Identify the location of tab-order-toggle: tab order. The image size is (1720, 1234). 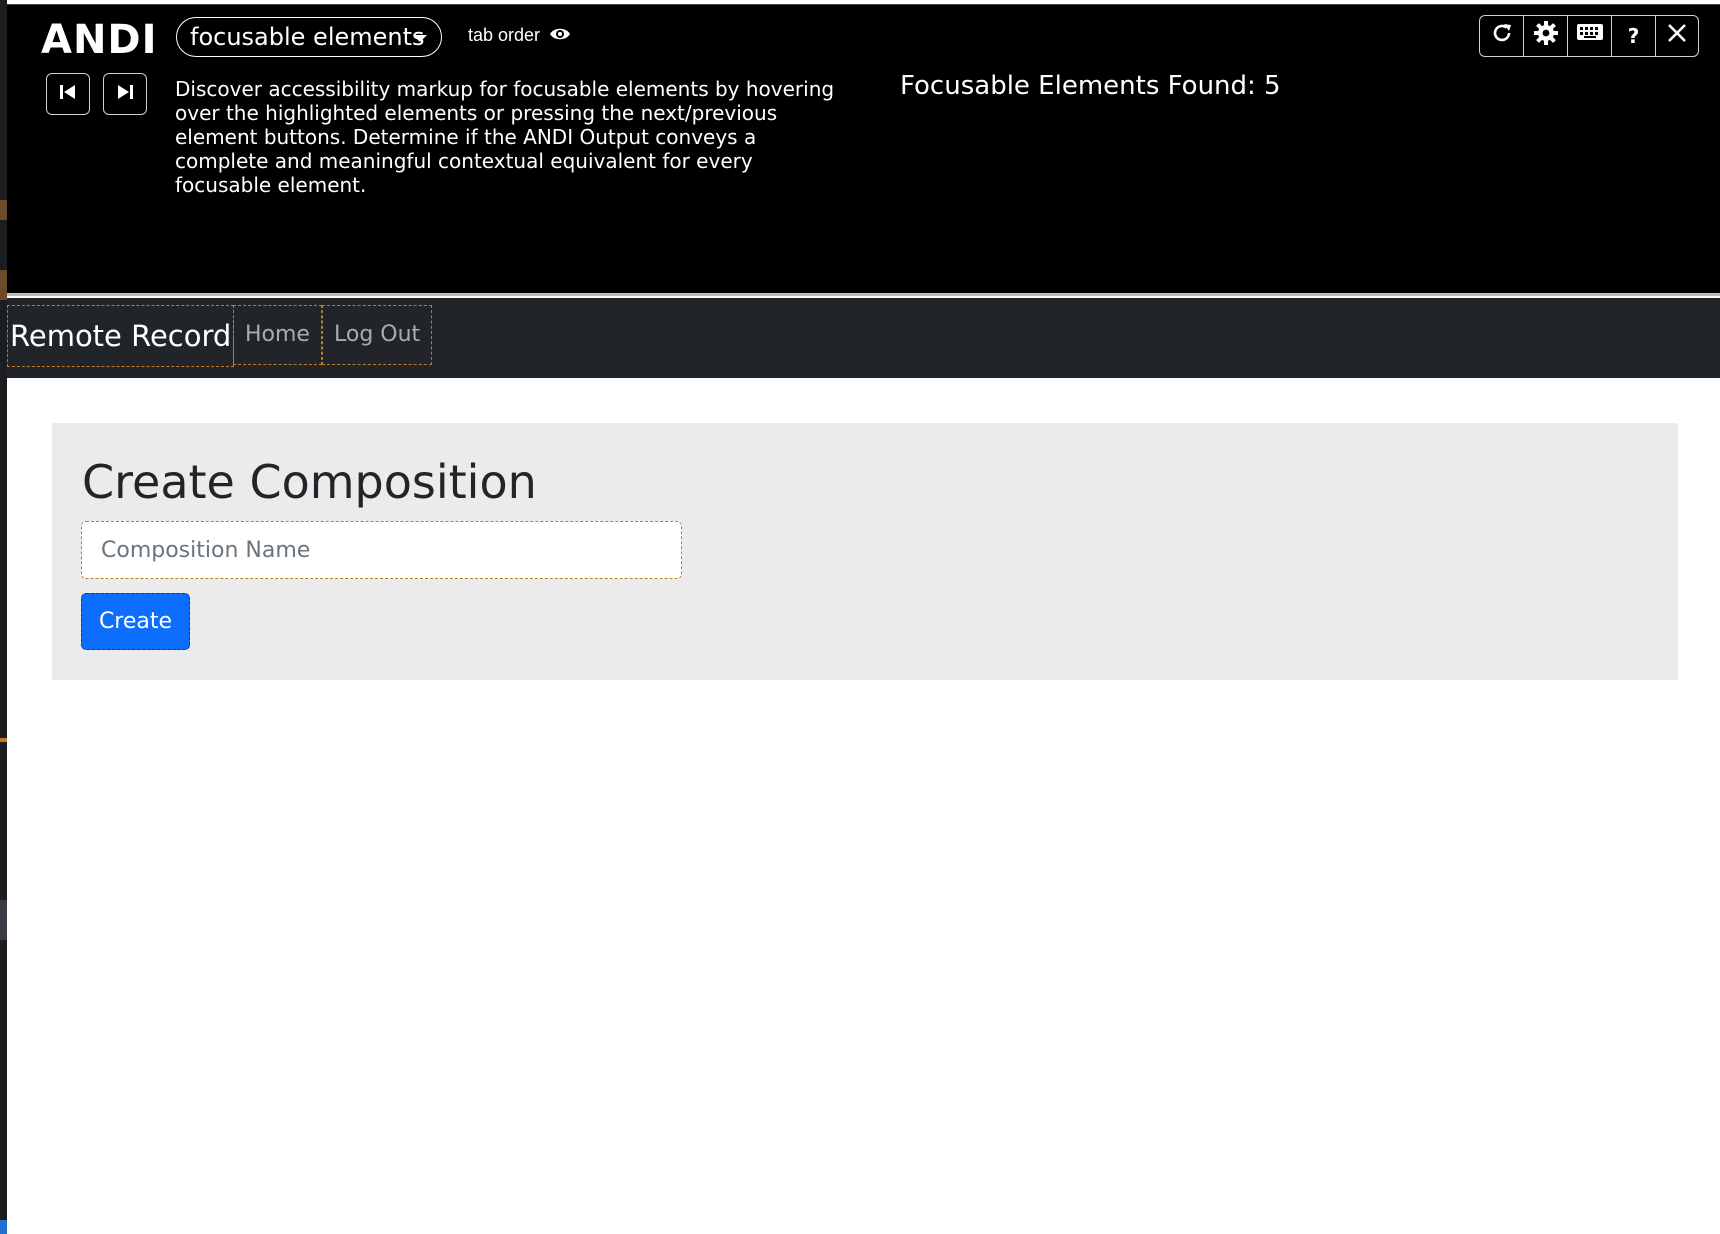
(519, 36).